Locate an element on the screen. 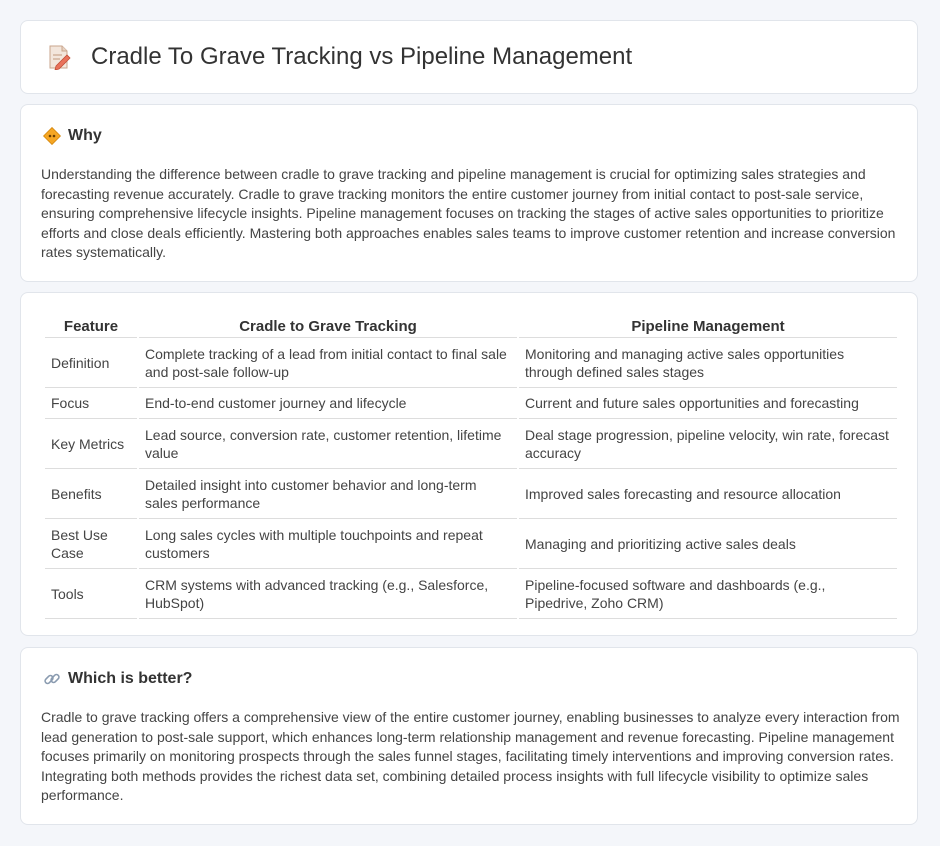  column-header-cradle: Cradle to Grave Tracking is located at coordinates (328, 325).